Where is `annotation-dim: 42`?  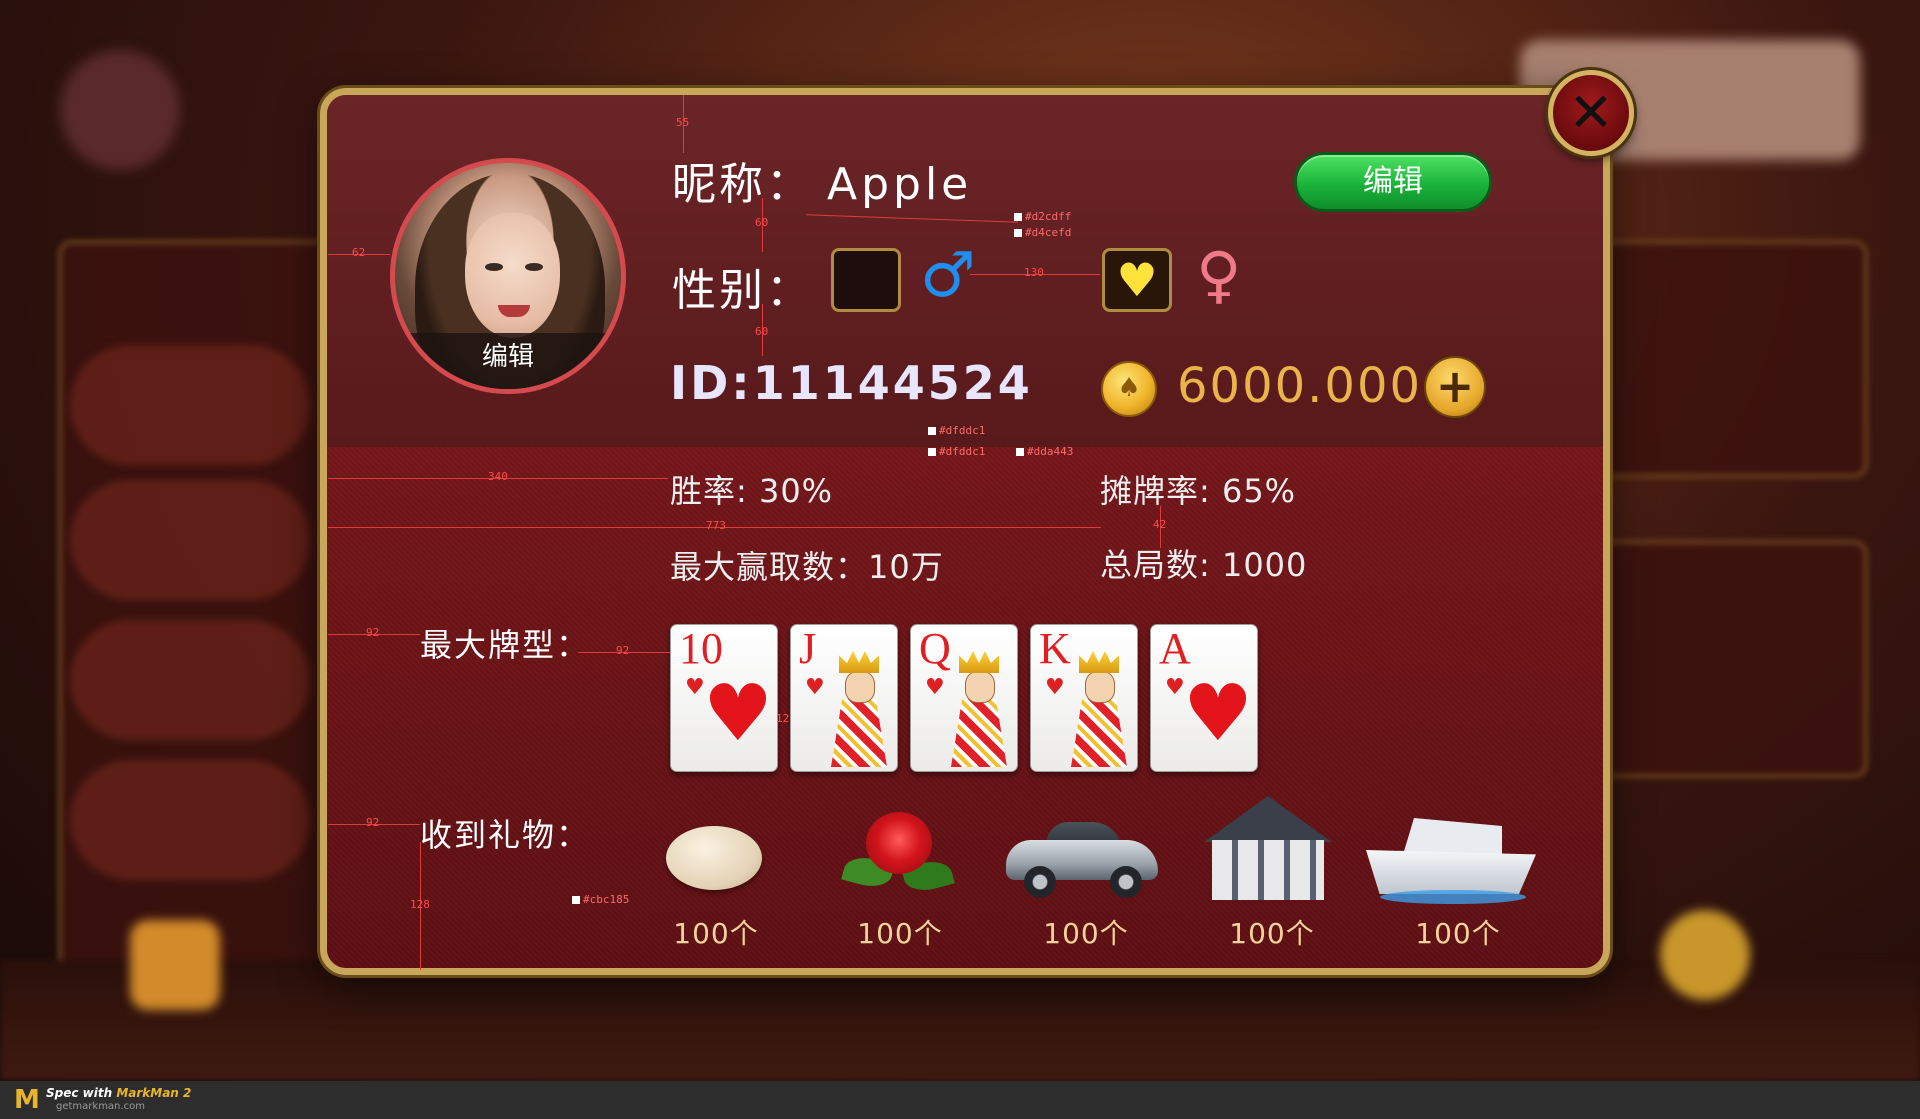
annotation-dim: 42 is located at coordinates (1160, 524).